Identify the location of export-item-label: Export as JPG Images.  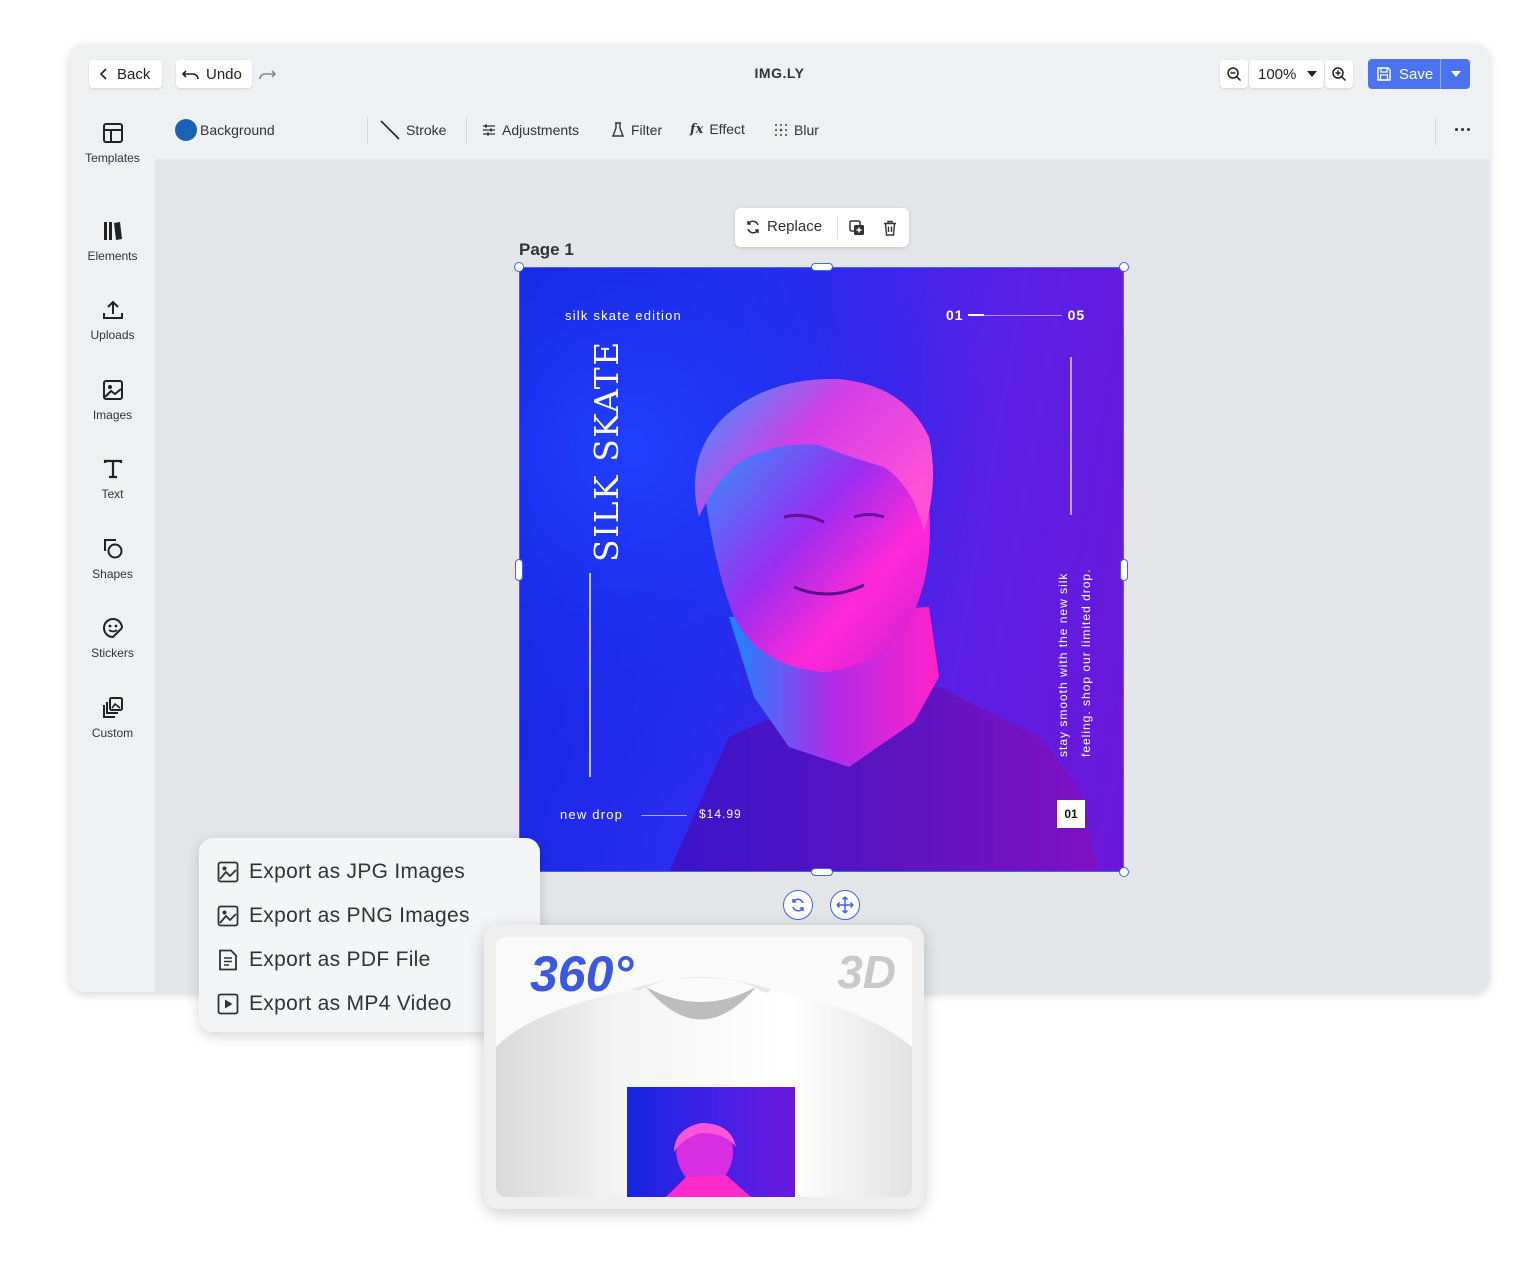
(357, 871).